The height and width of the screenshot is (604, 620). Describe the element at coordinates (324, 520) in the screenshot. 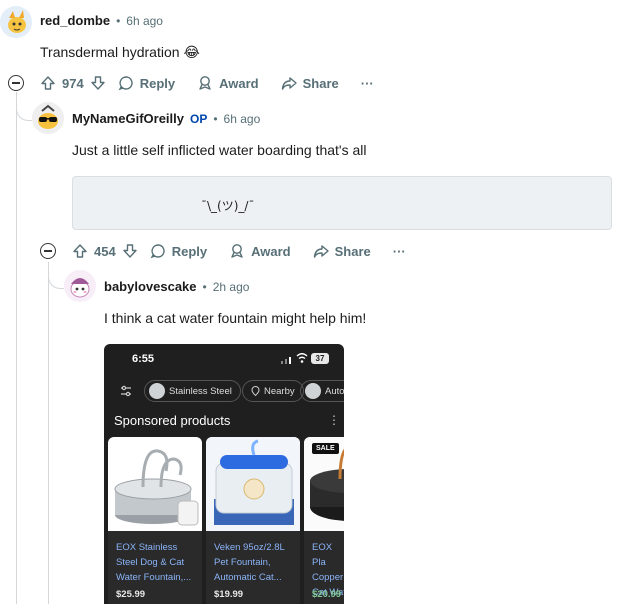

I see `product-card: SALE EOX Pla Copper Cat Wat $20.99` at that location.